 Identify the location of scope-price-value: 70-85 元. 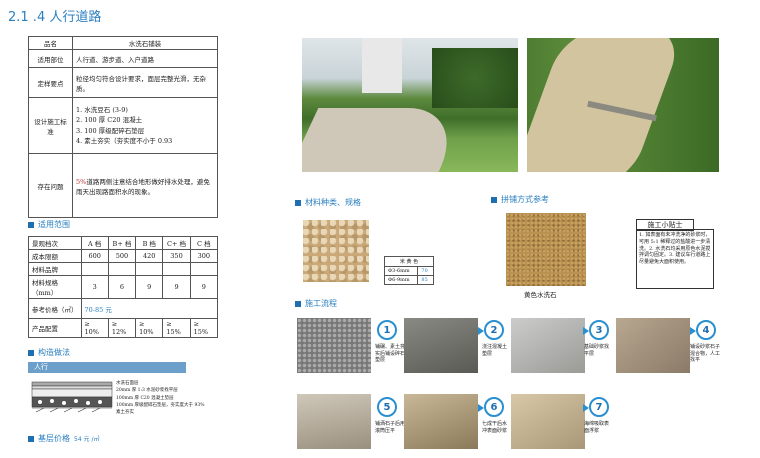
(149, 308).